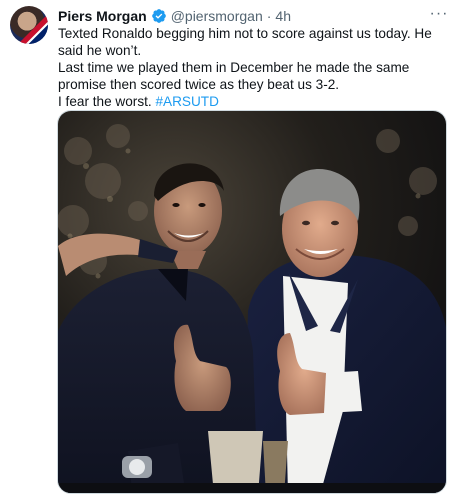 This screenshot has height=500, width=460. I want to click on tweet-text-span: I fear the worst., so click(107, 101).